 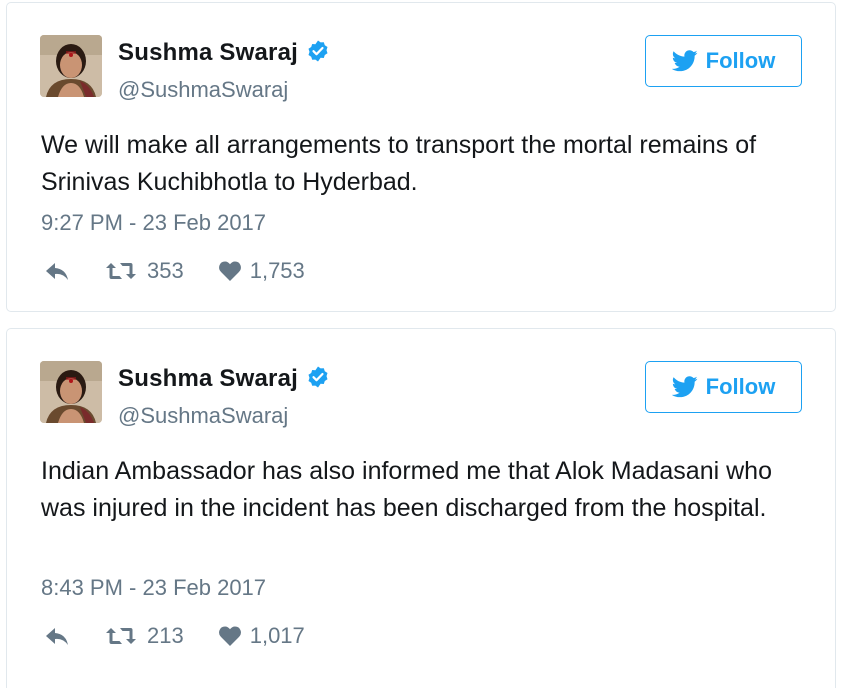 What do you see at coordinates (277, 635) in the screenshot?
I see `like-count: 1,017` at bounding box center [277, 635].